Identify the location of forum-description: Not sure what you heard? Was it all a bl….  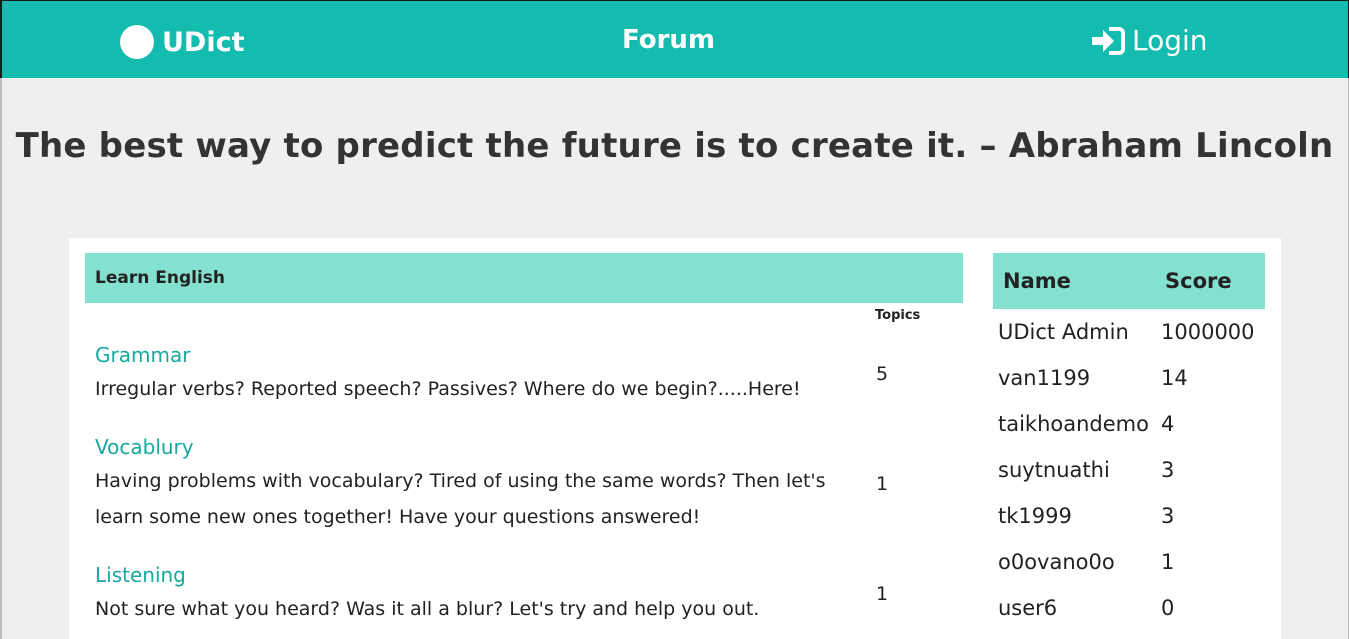
(427, 609).